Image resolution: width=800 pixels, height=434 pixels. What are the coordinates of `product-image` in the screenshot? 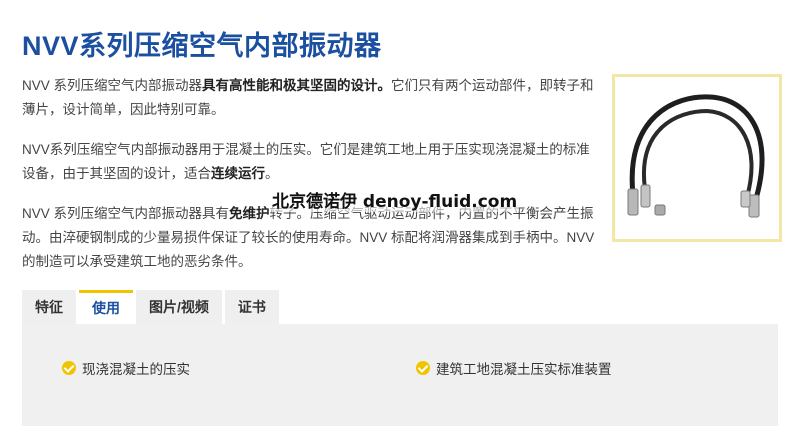 It's located at (697, 158).